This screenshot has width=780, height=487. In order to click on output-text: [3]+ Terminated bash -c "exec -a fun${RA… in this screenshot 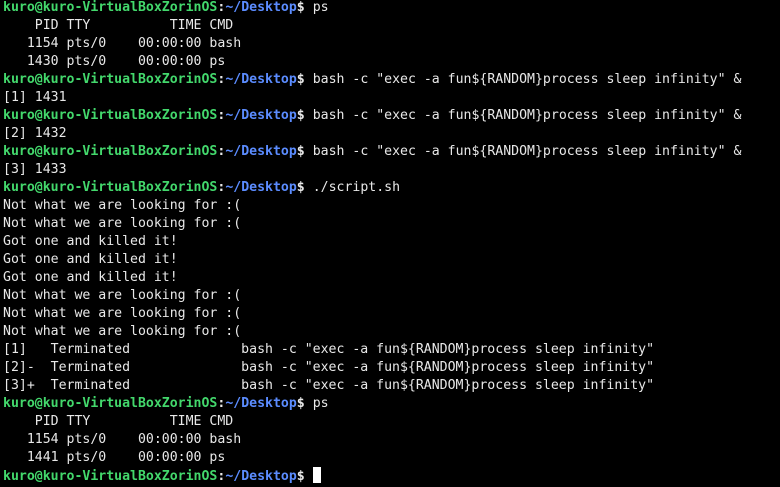, I will do `click(329, 385)`.